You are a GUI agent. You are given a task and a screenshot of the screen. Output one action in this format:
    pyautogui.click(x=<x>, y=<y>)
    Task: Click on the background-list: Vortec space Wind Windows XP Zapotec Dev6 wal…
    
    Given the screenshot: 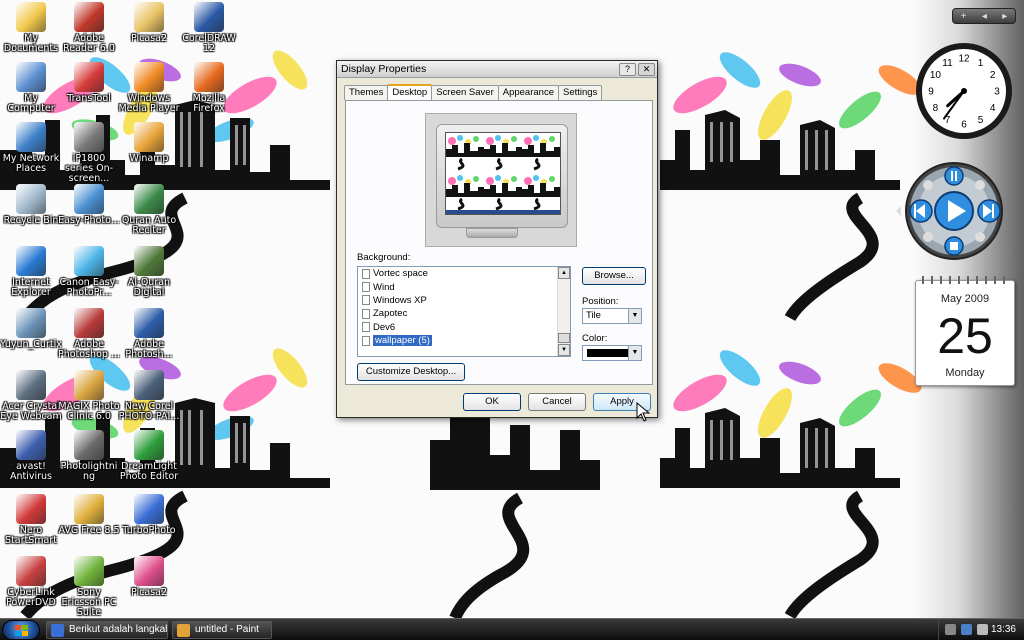 What is the action you would take?
    pyautogui.click(x=464, y=311)
    